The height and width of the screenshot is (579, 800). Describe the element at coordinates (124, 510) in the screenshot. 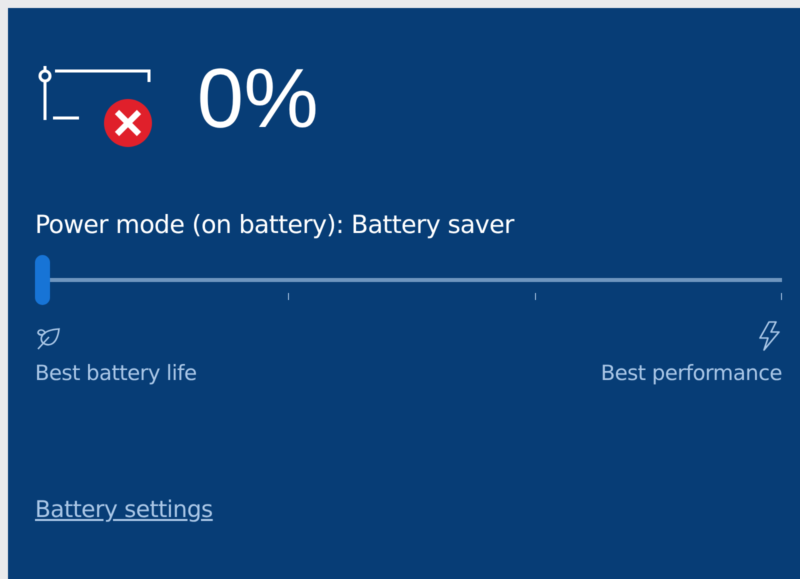

I see `battery-settings-link: Battery settings` at that location.